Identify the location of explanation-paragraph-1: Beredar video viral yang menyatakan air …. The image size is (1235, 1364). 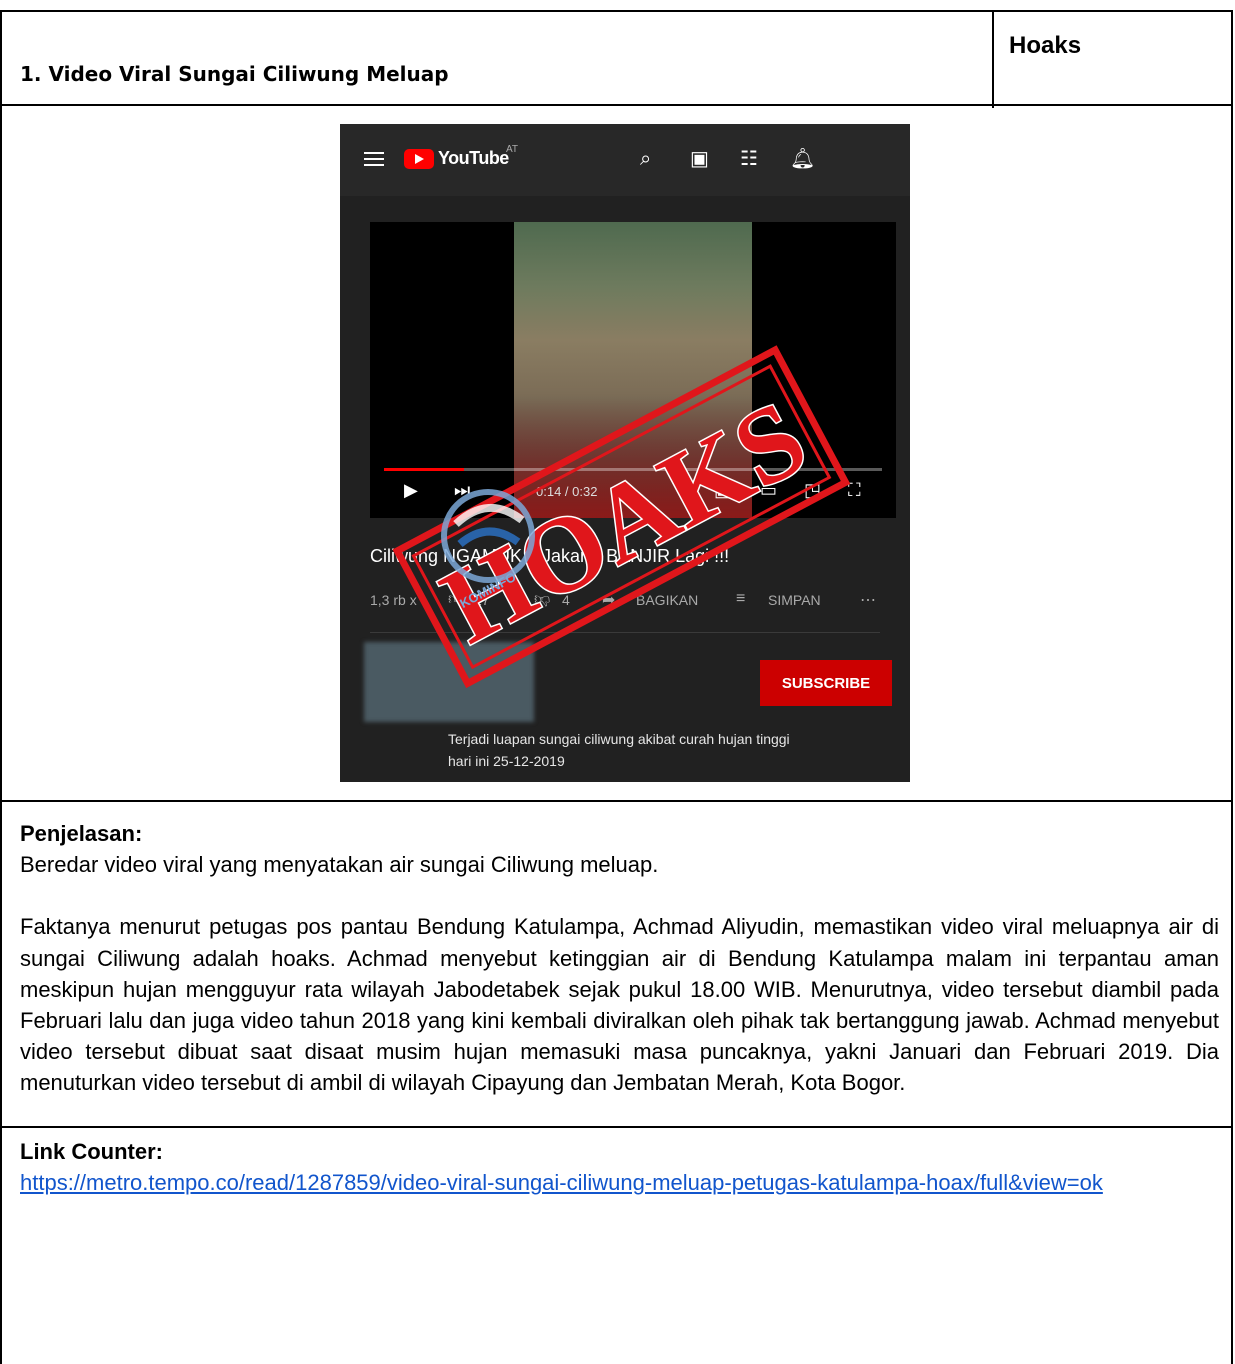
(339, 865).